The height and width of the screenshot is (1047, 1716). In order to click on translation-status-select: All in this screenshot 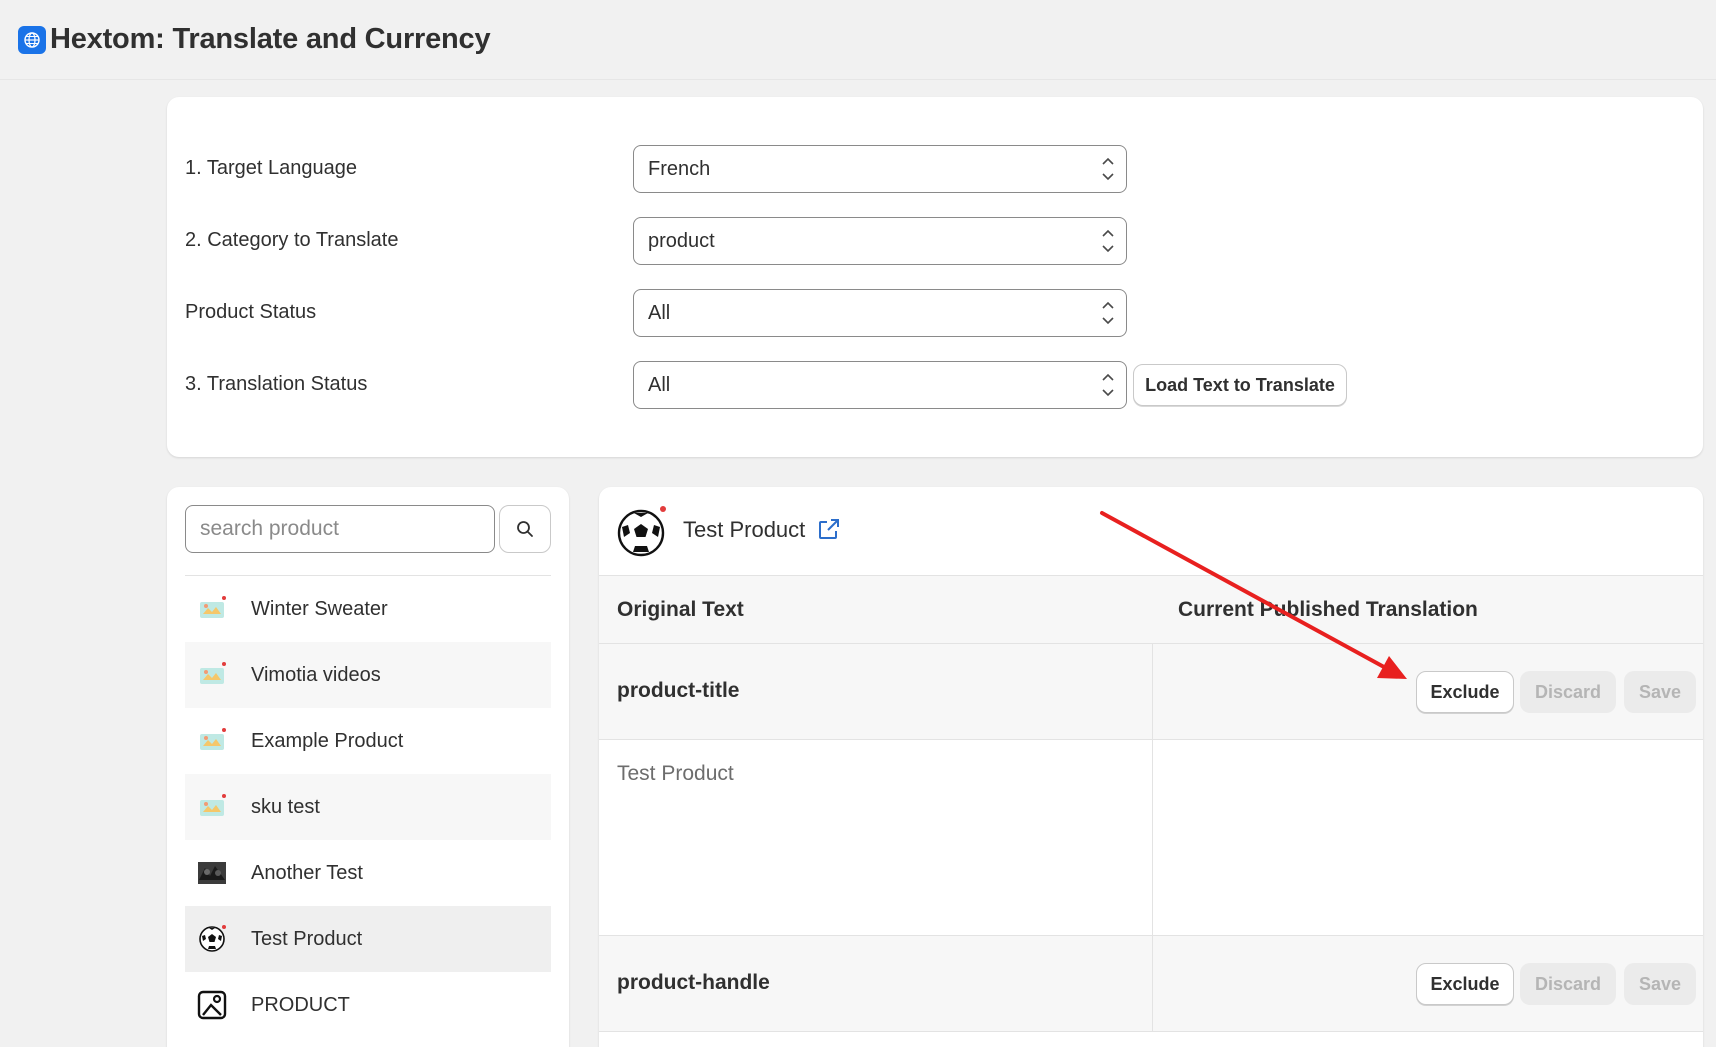, I will do `click(880, 385)`.